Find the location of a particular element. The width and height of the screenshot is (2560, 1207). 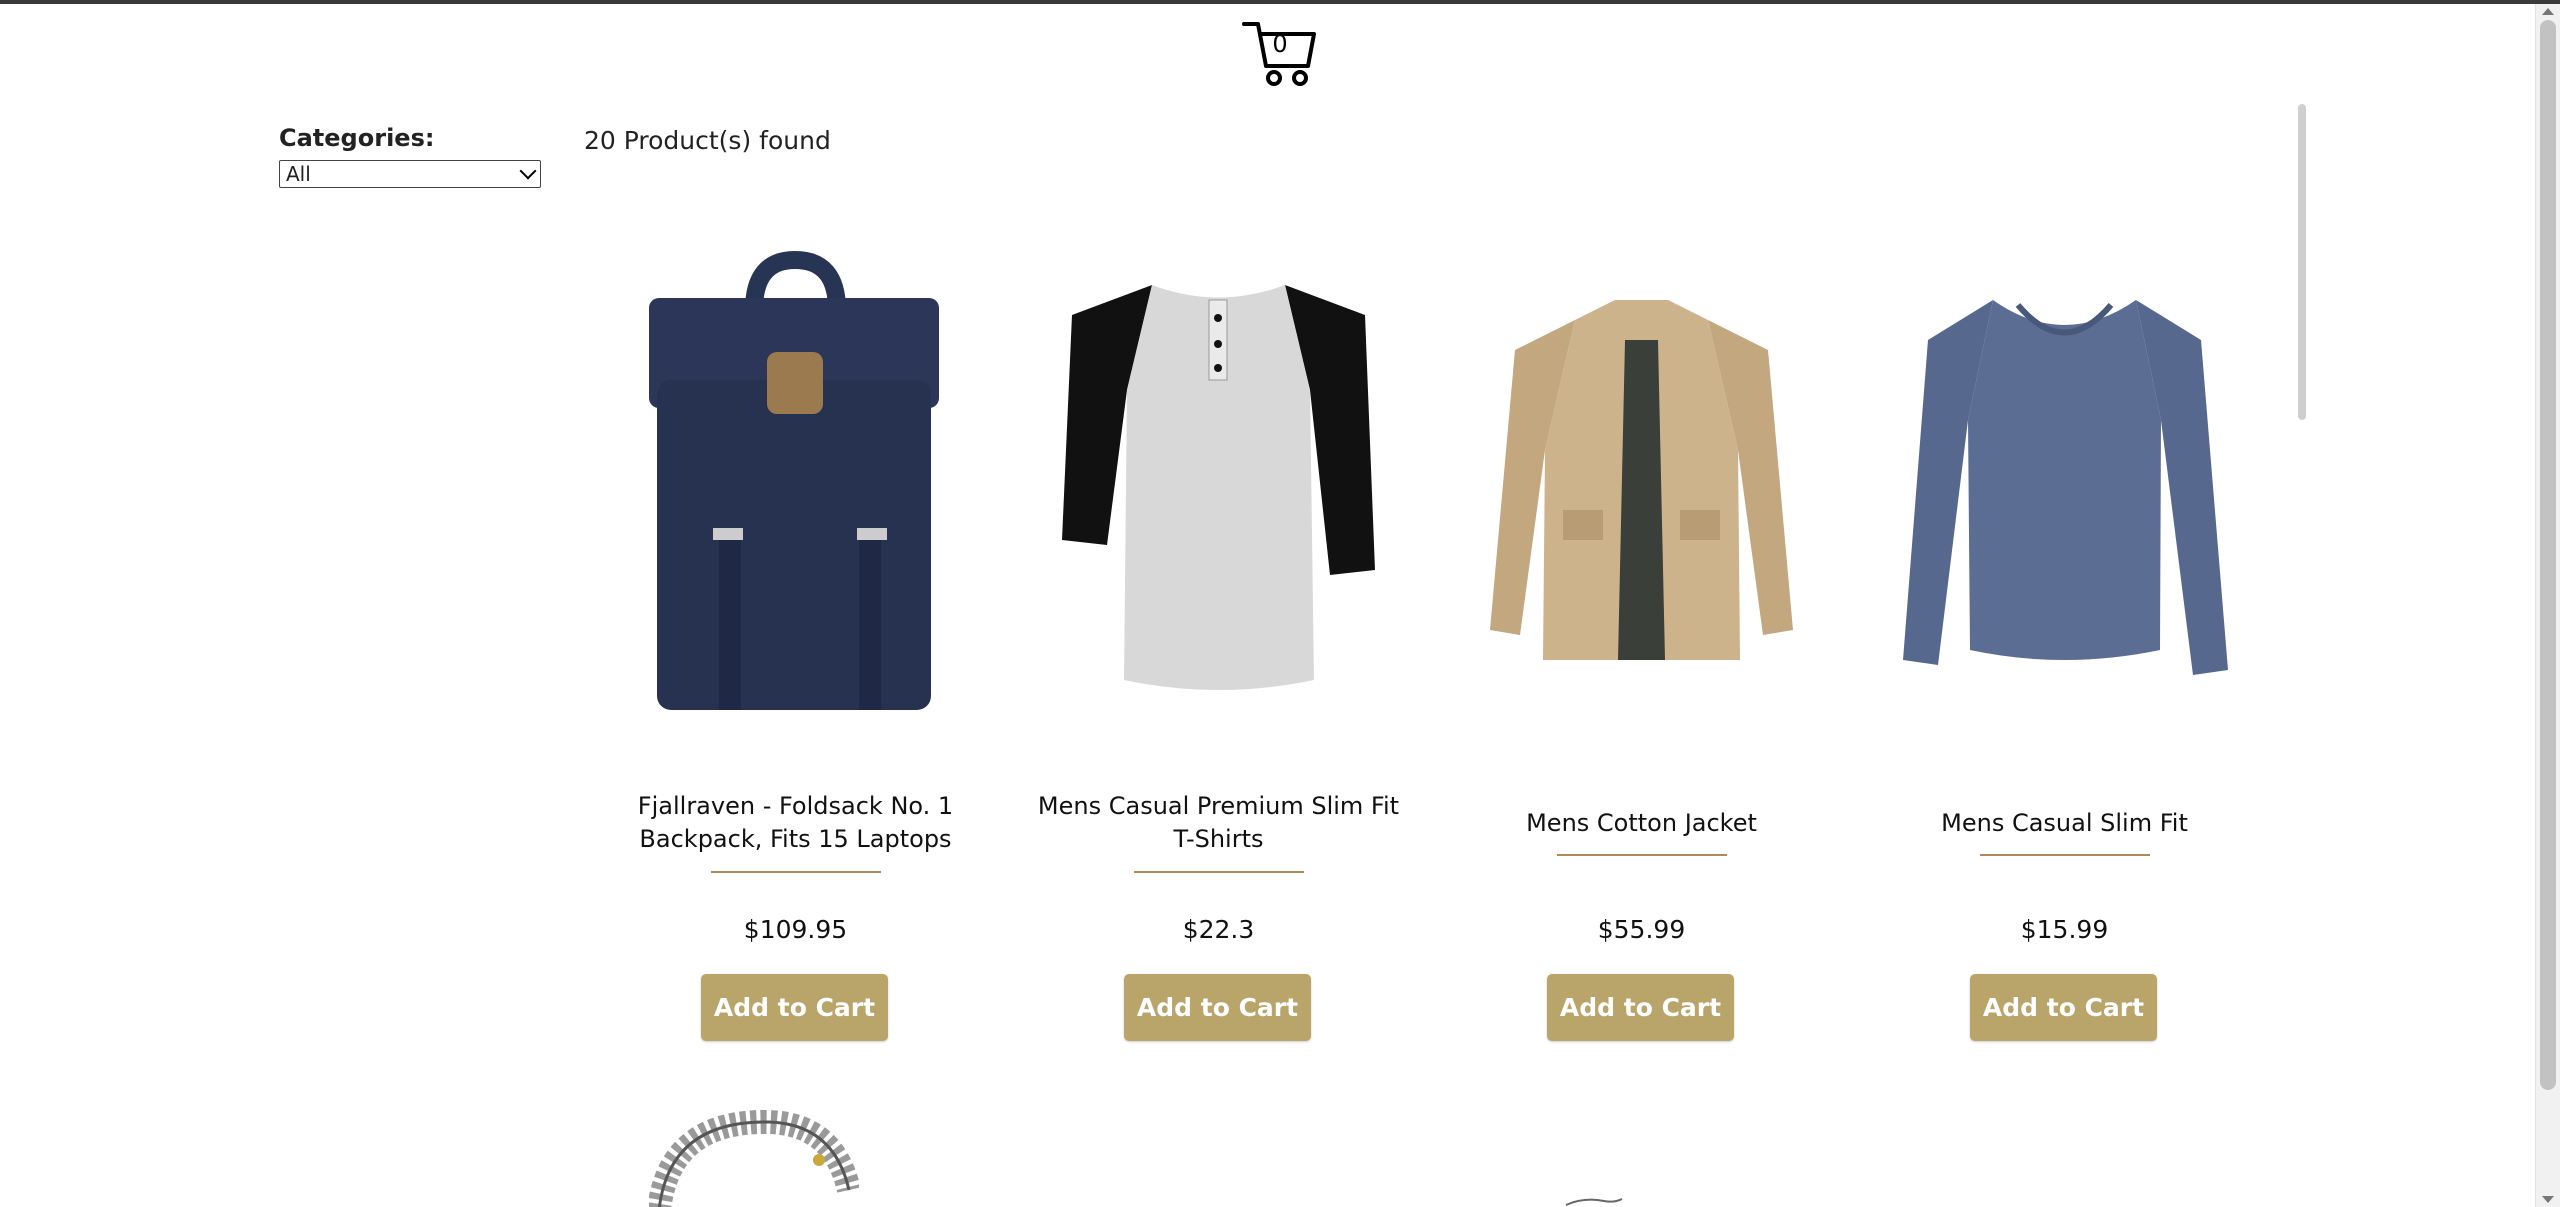

product-price: $109.95 is located at coordinates (795, 929).